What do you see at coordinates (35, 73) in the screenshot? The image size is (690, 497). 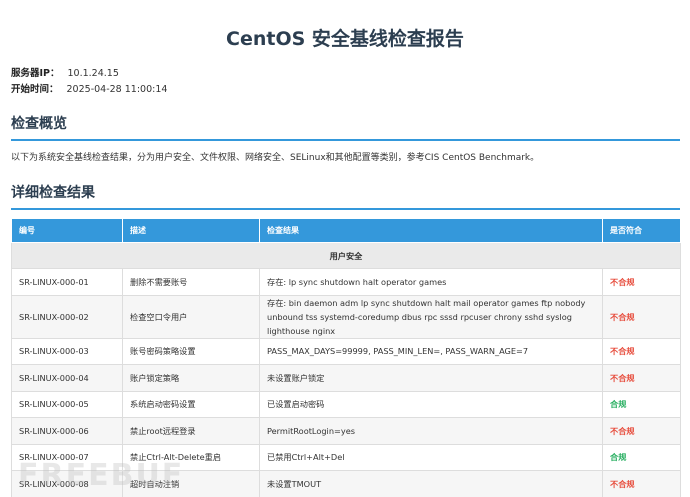 I see `server-ip-label: 服务器IP：` at bounding box center [35, 73].